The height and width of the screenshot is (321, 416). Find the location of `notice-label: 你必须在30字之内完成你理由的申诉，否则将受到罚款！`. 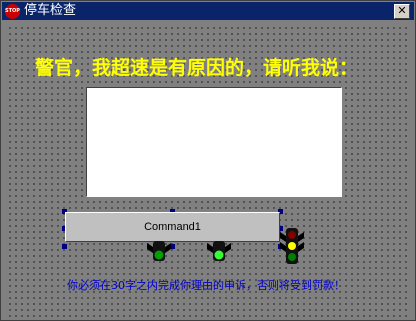

notice-label: 你必须在30字之内完成你理由的申诉，否则将受到罚款！ is located at coordinates (206, 285).